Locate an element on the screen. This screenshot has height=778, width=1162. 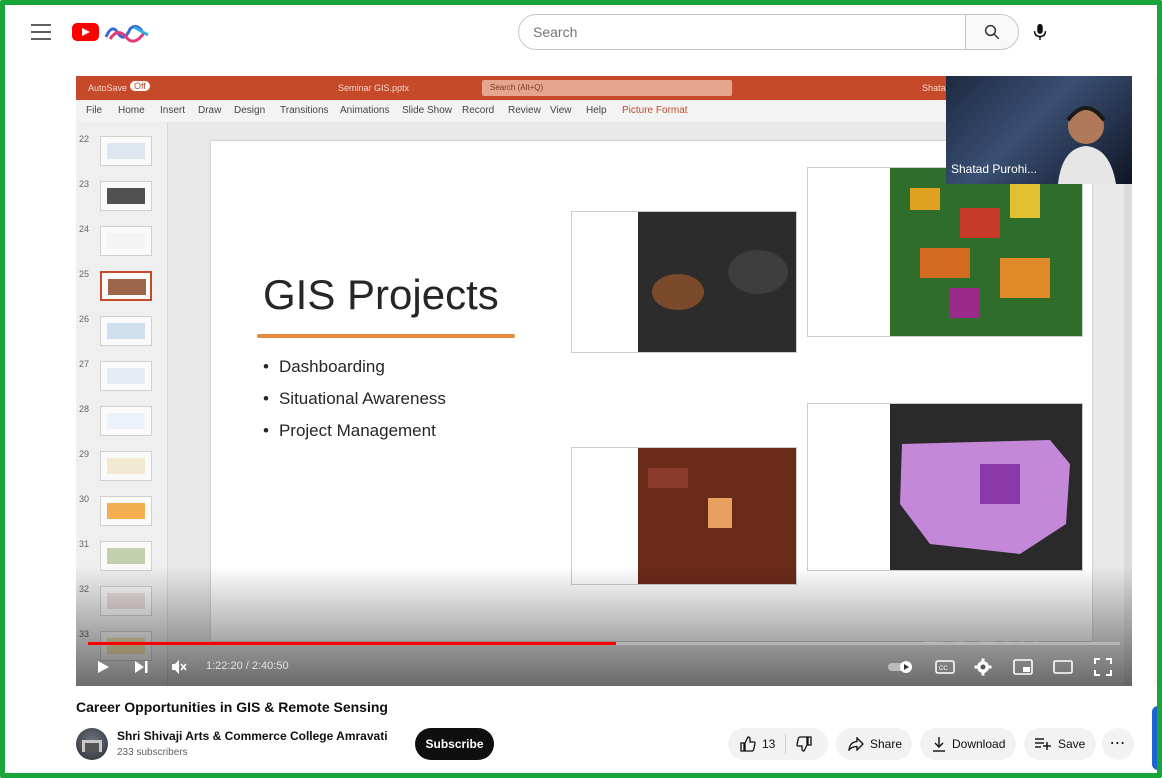
share-button: Share is located at coordinates (874, 744).